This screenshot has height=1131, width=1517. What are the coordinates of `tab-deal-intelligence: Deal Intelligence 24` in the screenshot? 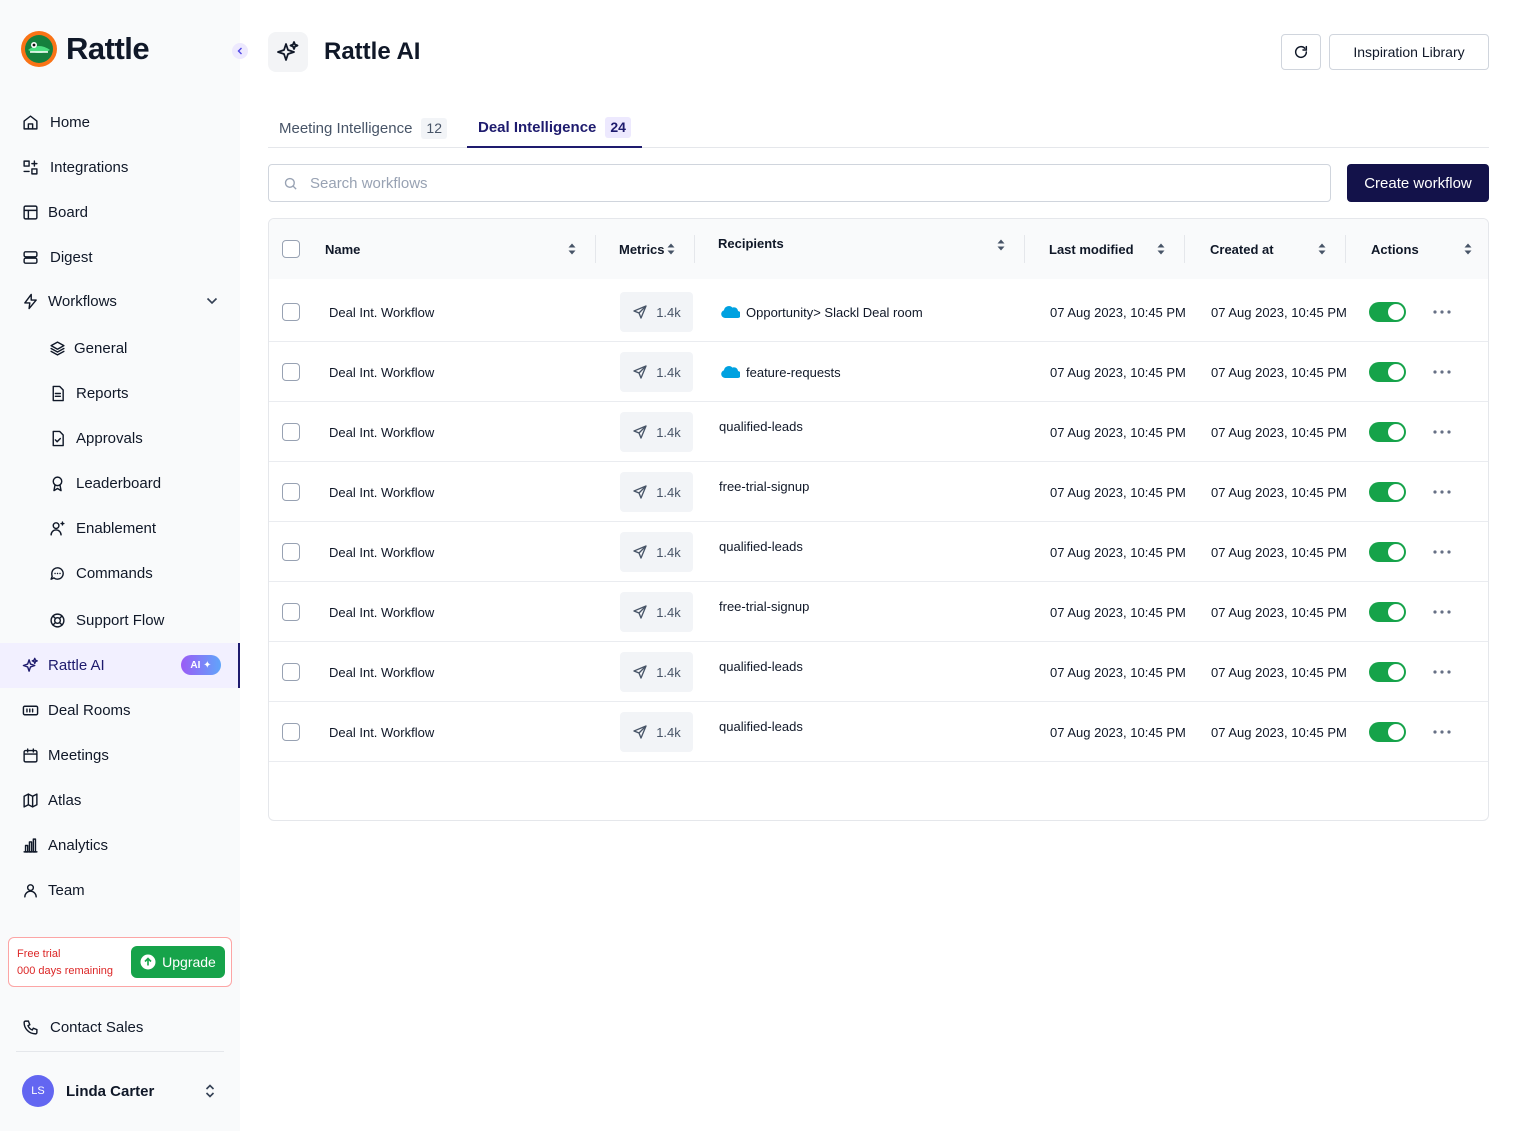 It's located at (554, 128).